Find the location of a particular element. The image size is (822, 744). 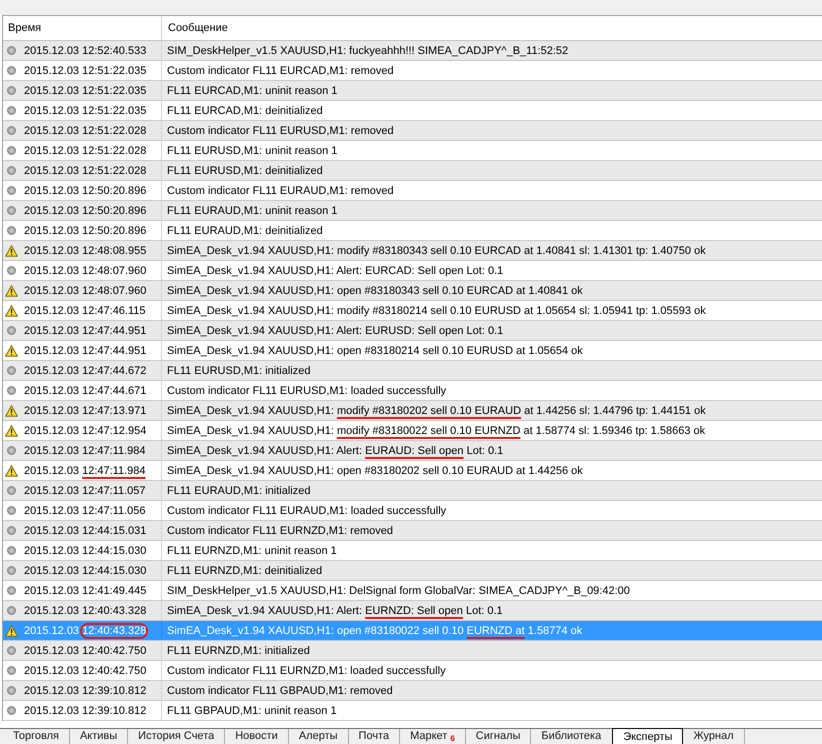

log-row: 2015.12.03 12:47:44.671 Custom indicator FL11 EURUSD,M1: loaded successfully is located at coordinates (412, 391).